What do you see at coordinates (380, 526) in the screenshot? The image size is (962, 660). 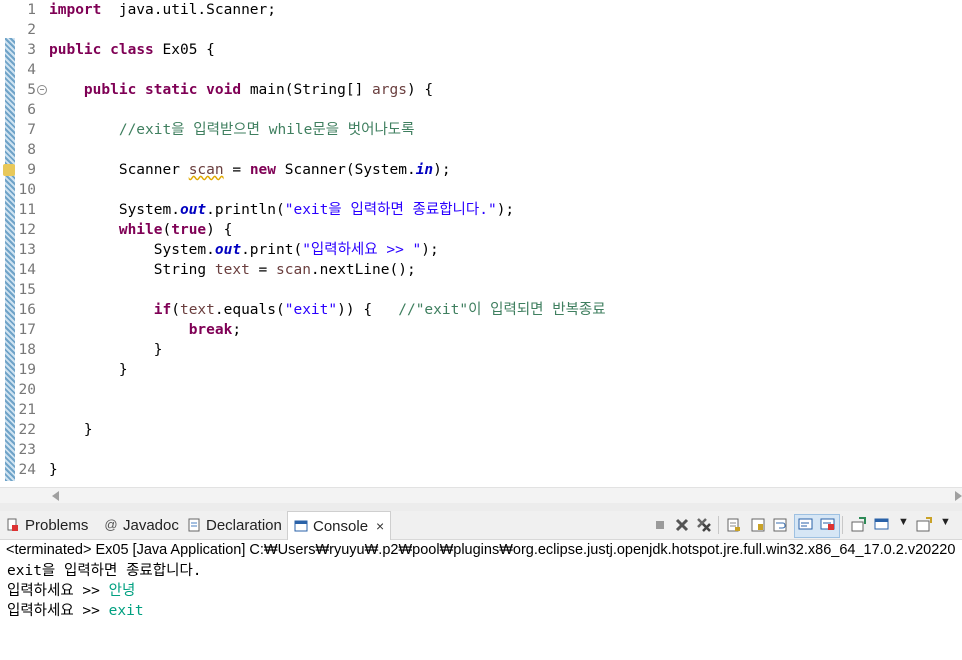 I see `close-icon: ×` at bounding box center [380, 526].